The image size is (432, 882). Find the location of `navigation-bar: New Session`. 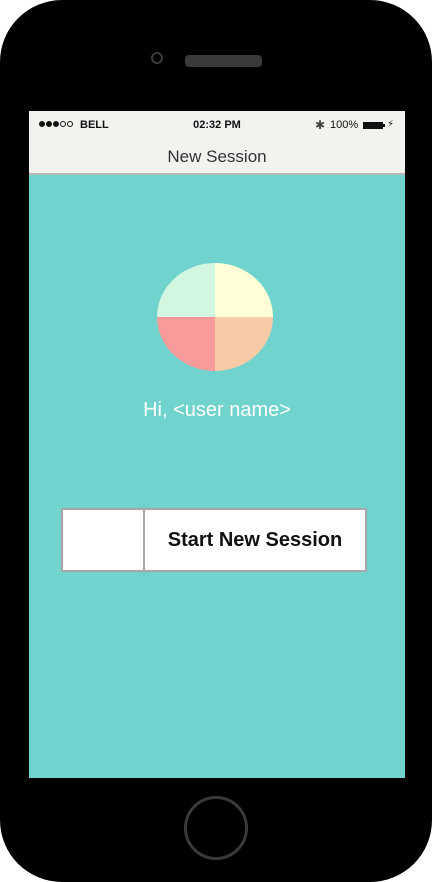

navigation-bar: New Session is located at coordinates (217, 158).